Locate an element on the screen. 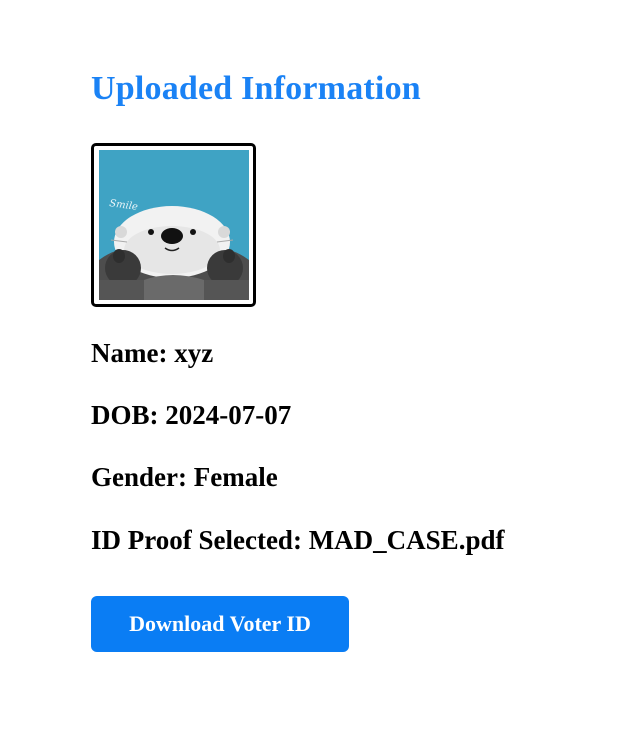 The width and height of the screenshot is (628, 751). id-proof-label: ID Proof Selected: is located at coordinates (196, 539).